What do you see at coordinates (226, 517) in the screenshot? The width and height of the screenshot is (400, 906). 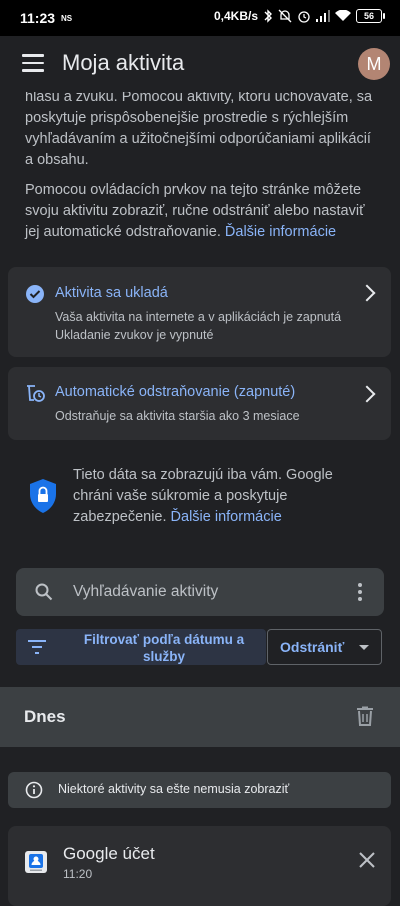 I see `privacy-learn-more-link: Ďalšie informácie` at bounding box center [226, 517].